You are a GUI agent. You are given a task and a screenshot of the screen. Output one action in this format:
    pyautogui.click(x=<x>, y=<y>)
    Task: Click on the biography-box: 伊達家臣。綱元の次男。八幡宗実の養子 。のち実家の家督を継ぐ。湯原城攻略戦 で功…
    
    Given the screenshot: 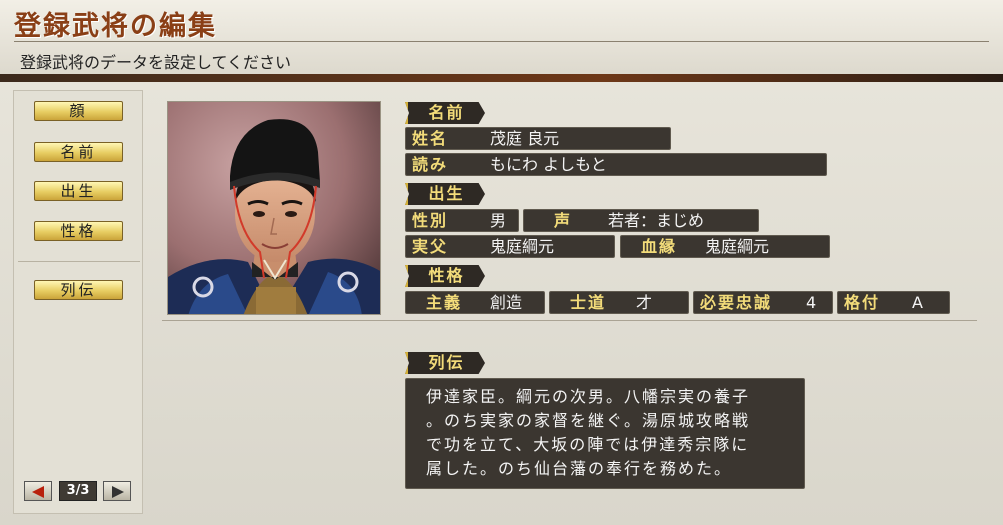 What is the action you would take?
    pyautogui.click(x=605, y=433)
    